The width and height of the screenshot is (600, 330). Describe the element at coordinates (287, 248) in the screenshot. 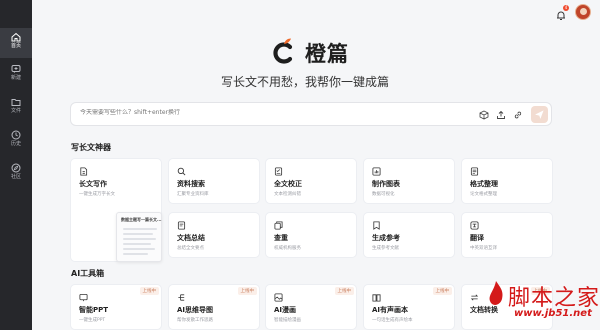

I see `card-desc: 权威机构服务` at that location.